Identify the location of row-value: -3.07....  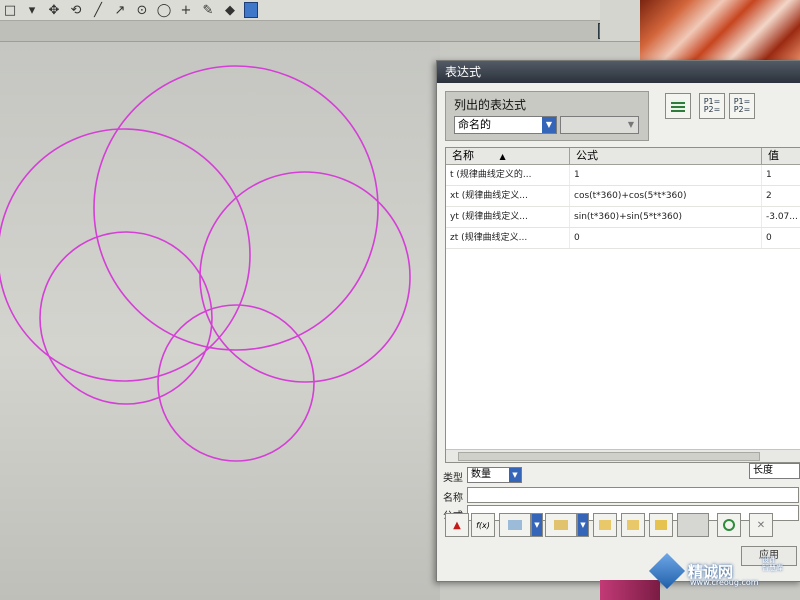
(781, 217).